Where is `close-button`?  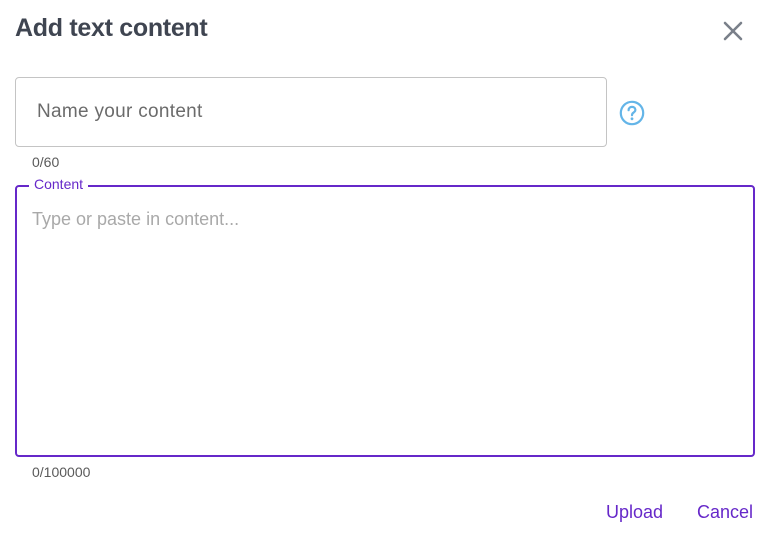
close-button is located at coordinates (733, 31).